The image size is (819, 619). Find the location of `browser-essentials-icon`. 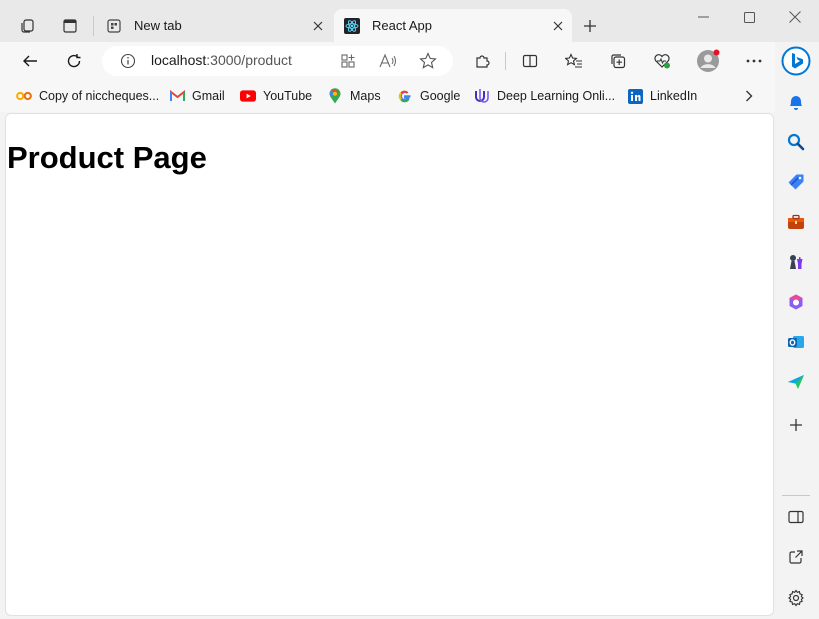

browser-essentials-icon is located at coordinates (662, 61).